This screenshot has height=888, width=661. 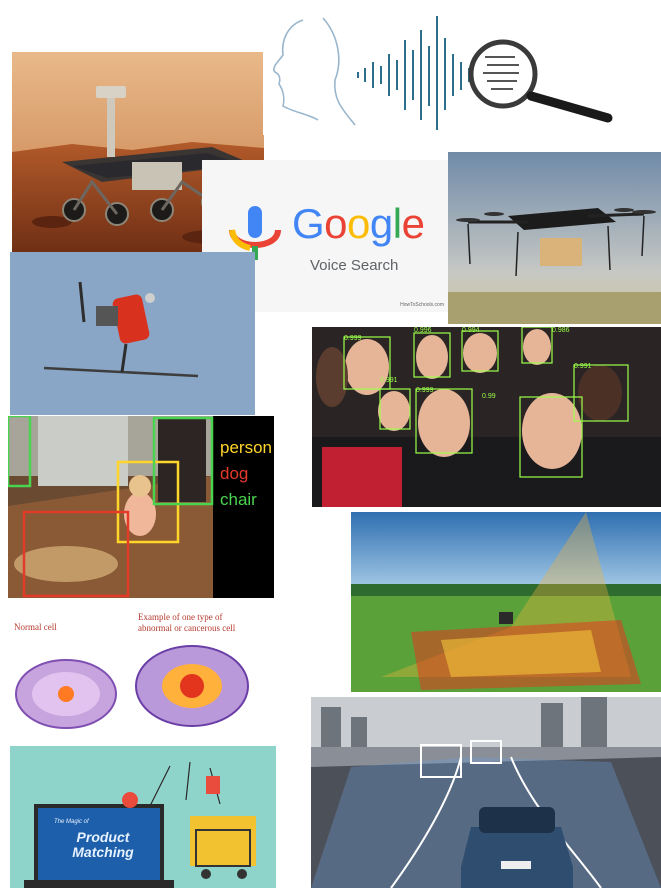 What do you see at coordinates (103, 852) in the screenshot?
I see `product-title-line2: Matching` at bounding box center [103, 852].